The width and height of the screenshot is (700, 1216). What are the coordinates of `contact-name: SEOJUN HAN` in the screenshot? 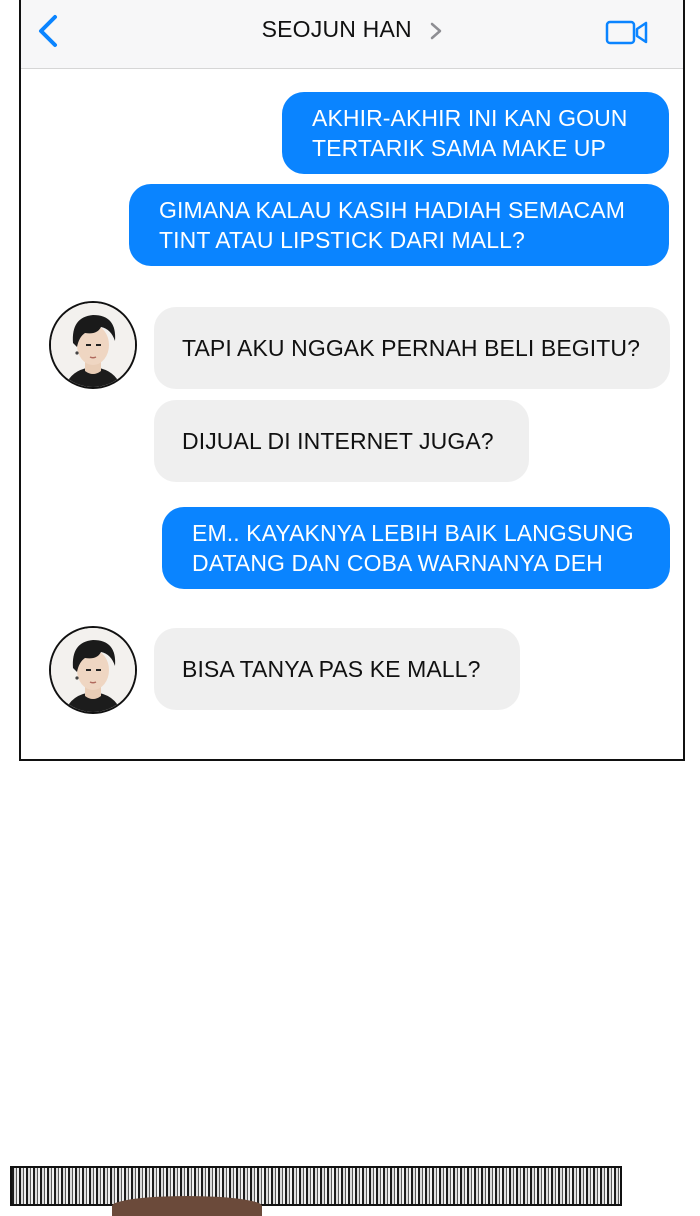 It's located at (336, 29).